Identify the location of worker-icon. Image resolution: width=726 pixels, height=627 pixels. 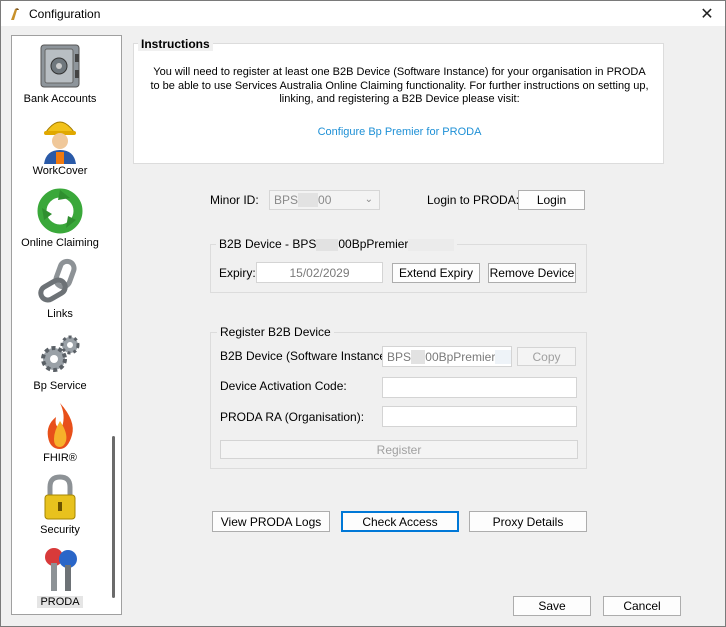
(60, 142).